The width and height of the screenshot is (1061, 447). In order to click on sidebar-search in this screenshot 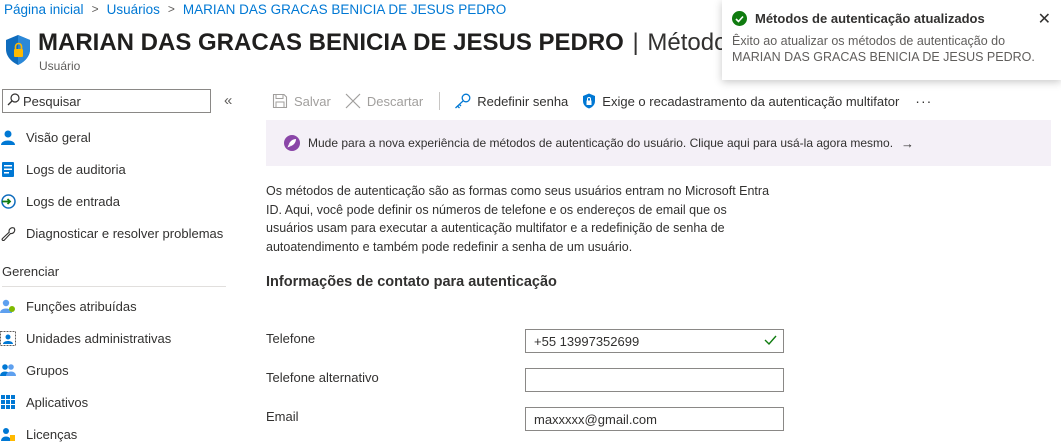, I will do `click(106, 101)`.